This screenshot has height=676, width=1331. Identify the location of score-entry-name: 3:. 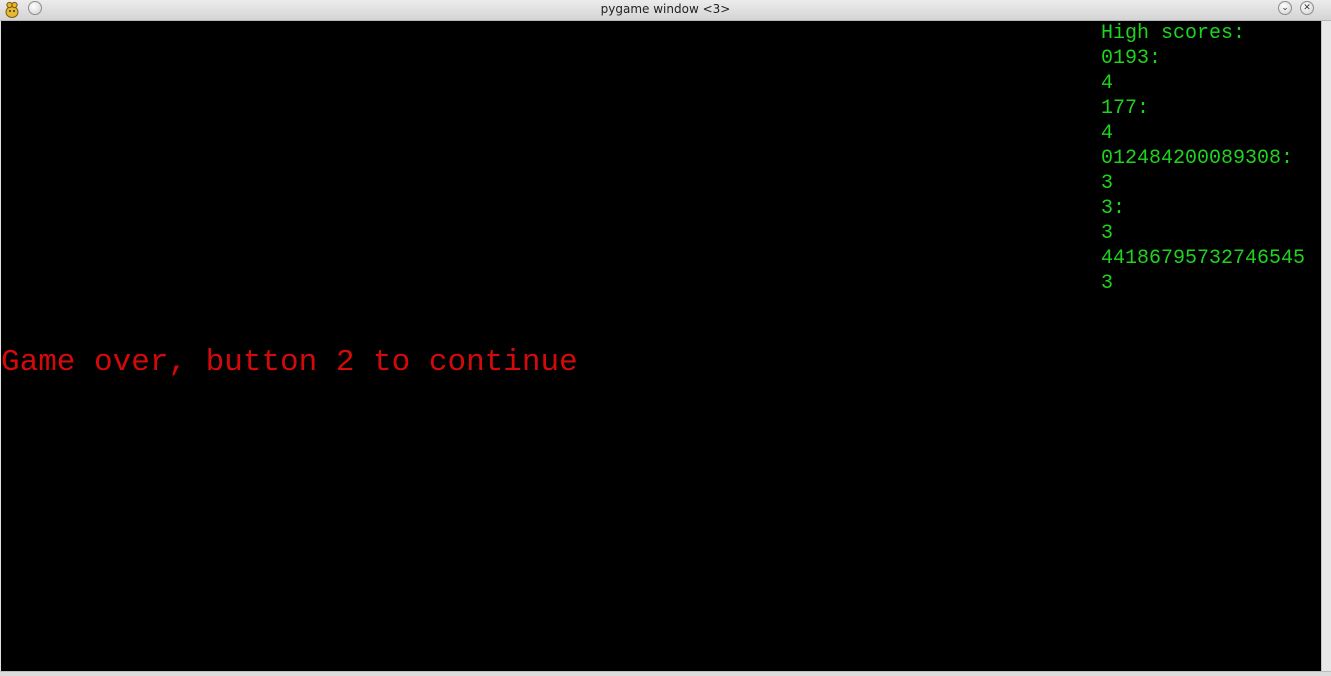
(1113, 208).